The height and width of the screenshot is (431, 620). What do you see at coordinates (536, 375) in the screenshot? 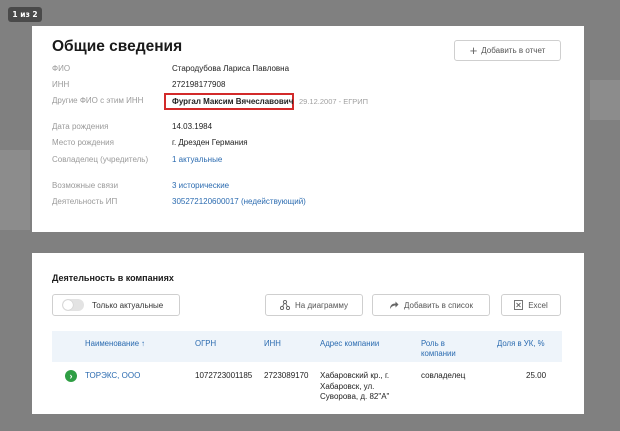
I see `company-share: 25.00` at bounding box center [536, 375].